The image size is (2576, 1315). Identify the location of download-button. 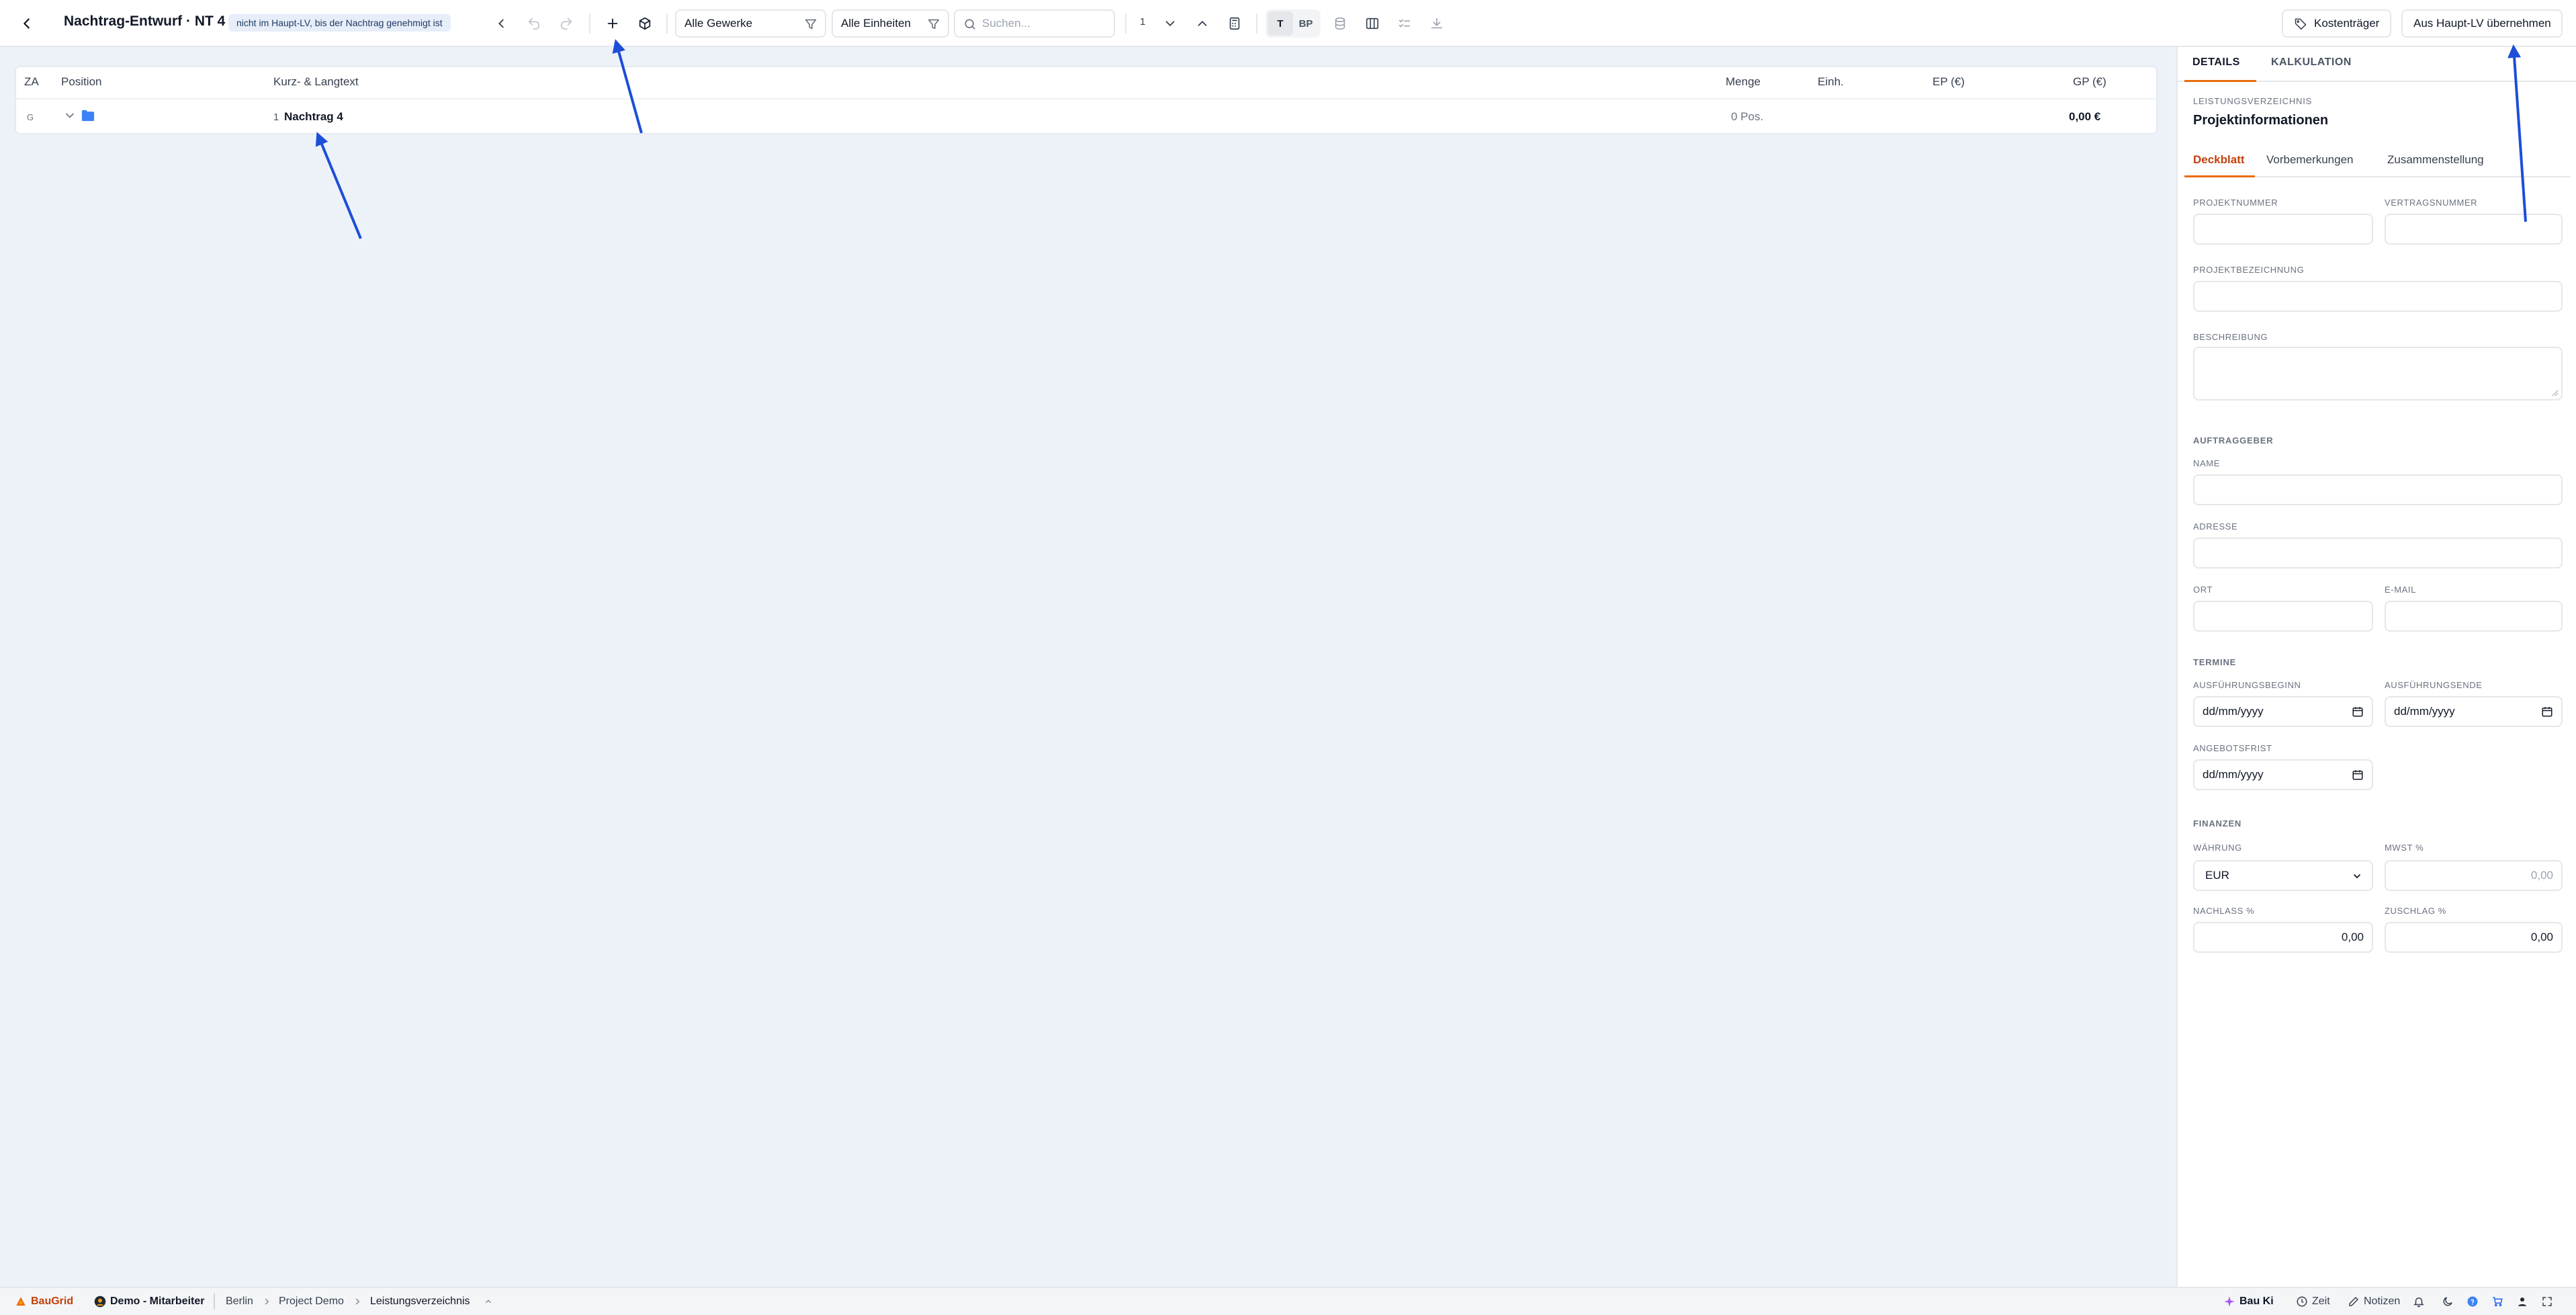
(1436, 23).